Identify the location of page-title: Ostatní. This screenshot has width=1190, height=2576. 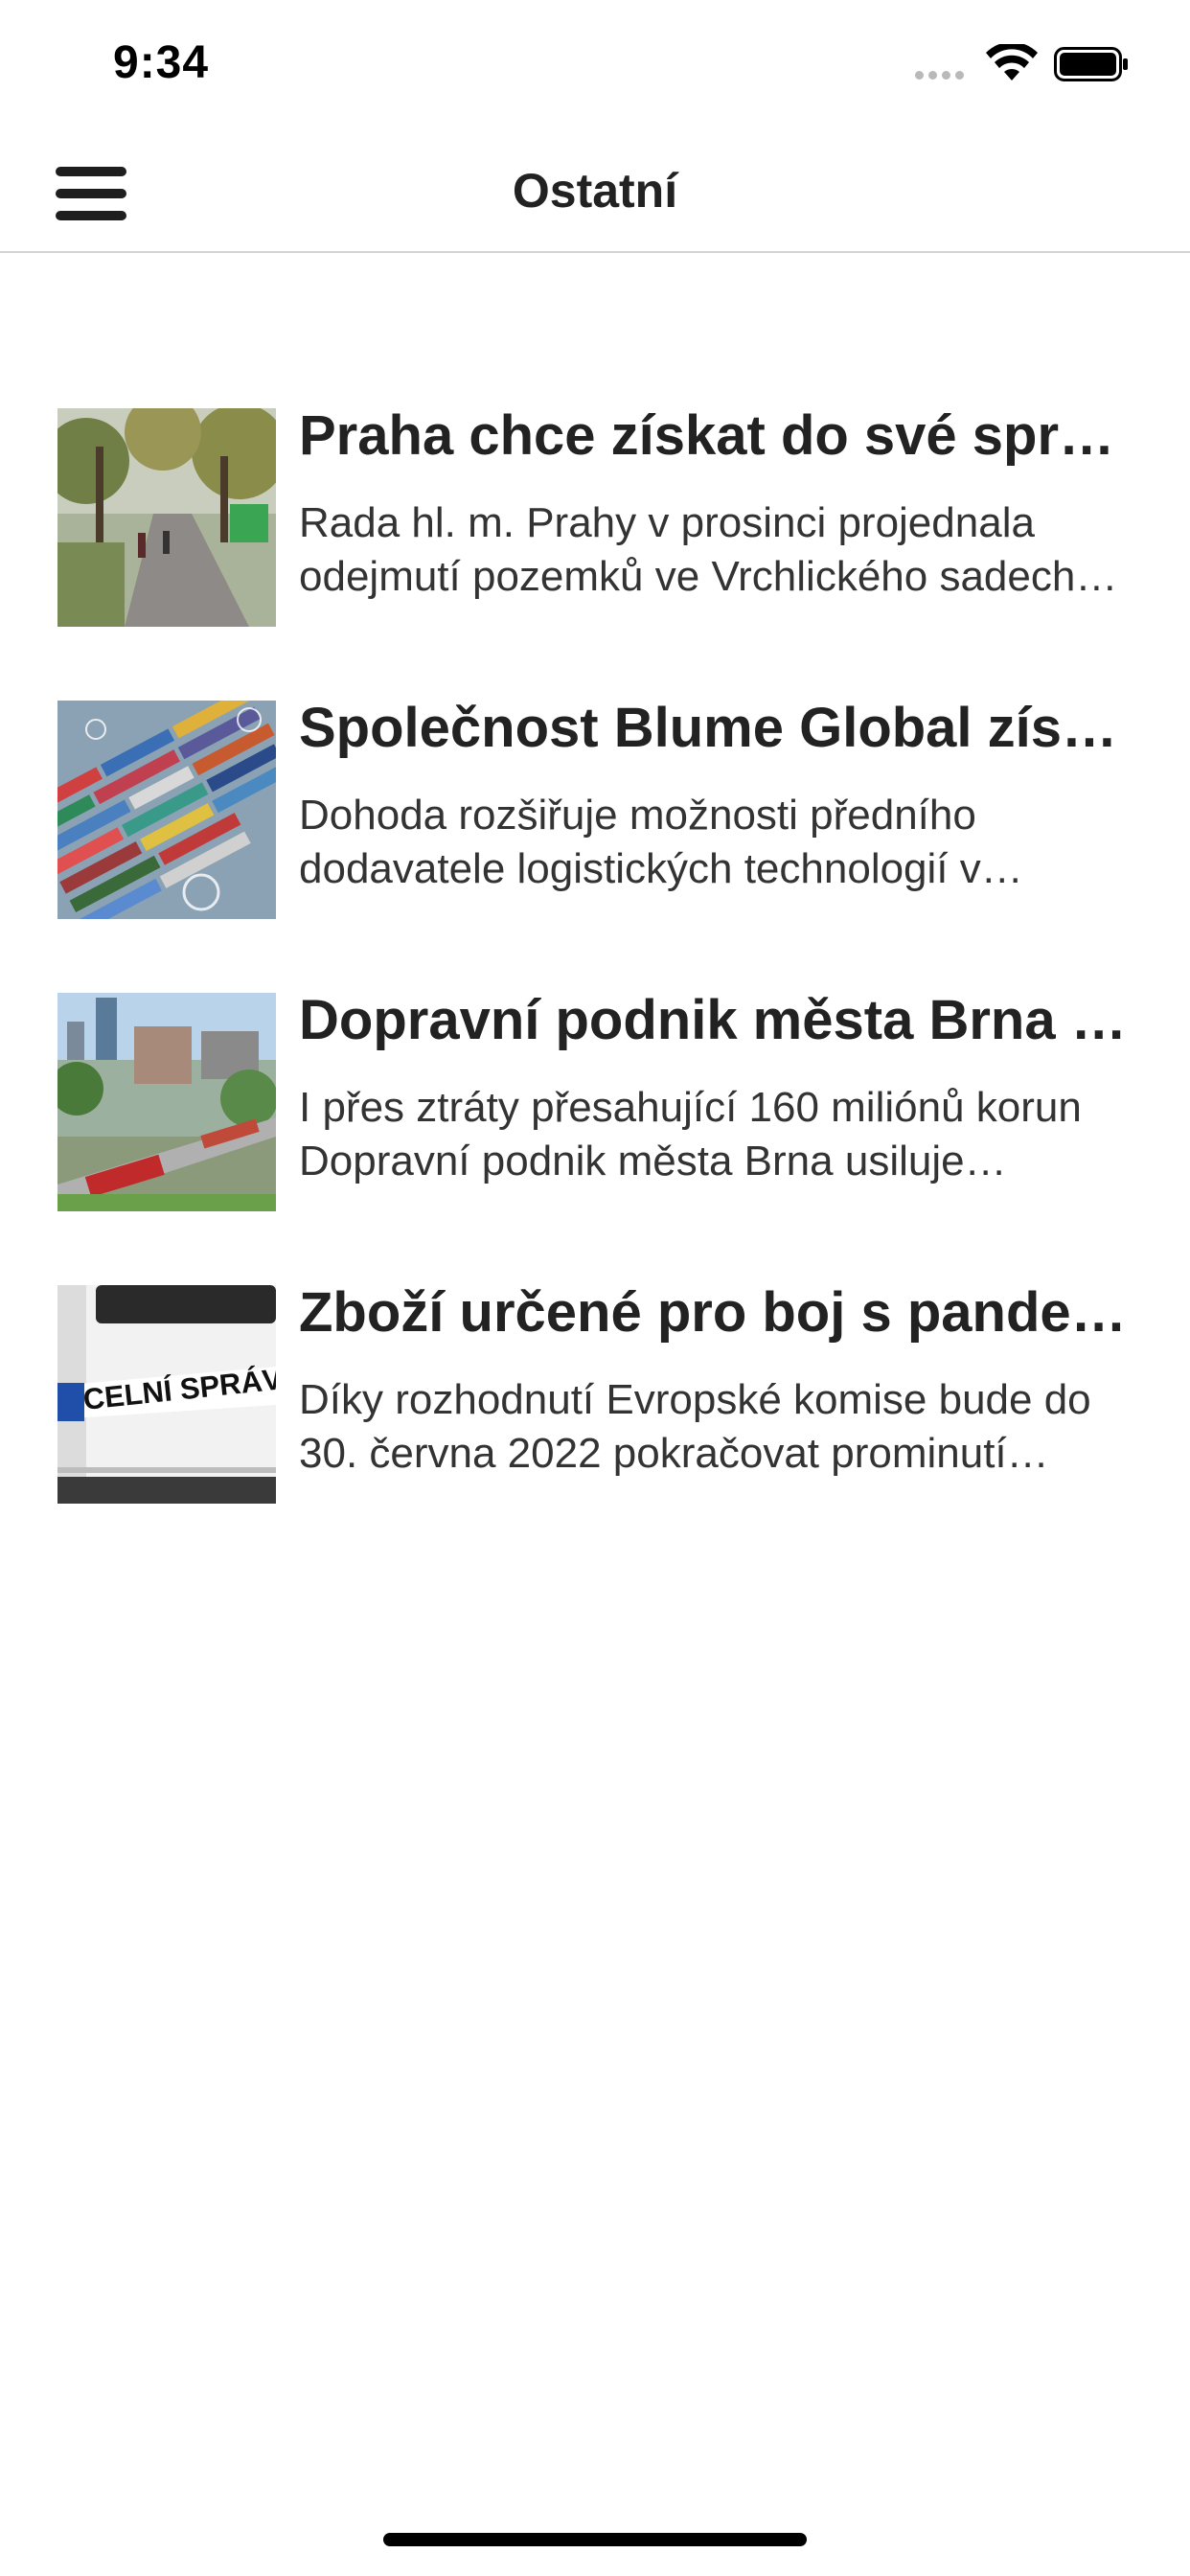
(595, 191).